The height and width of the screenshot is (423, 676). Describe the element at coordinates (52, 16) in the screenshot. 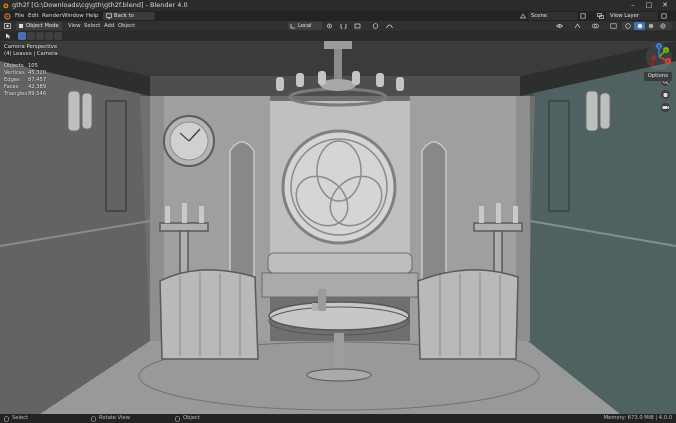

I see `menu-render: Render` at that location.